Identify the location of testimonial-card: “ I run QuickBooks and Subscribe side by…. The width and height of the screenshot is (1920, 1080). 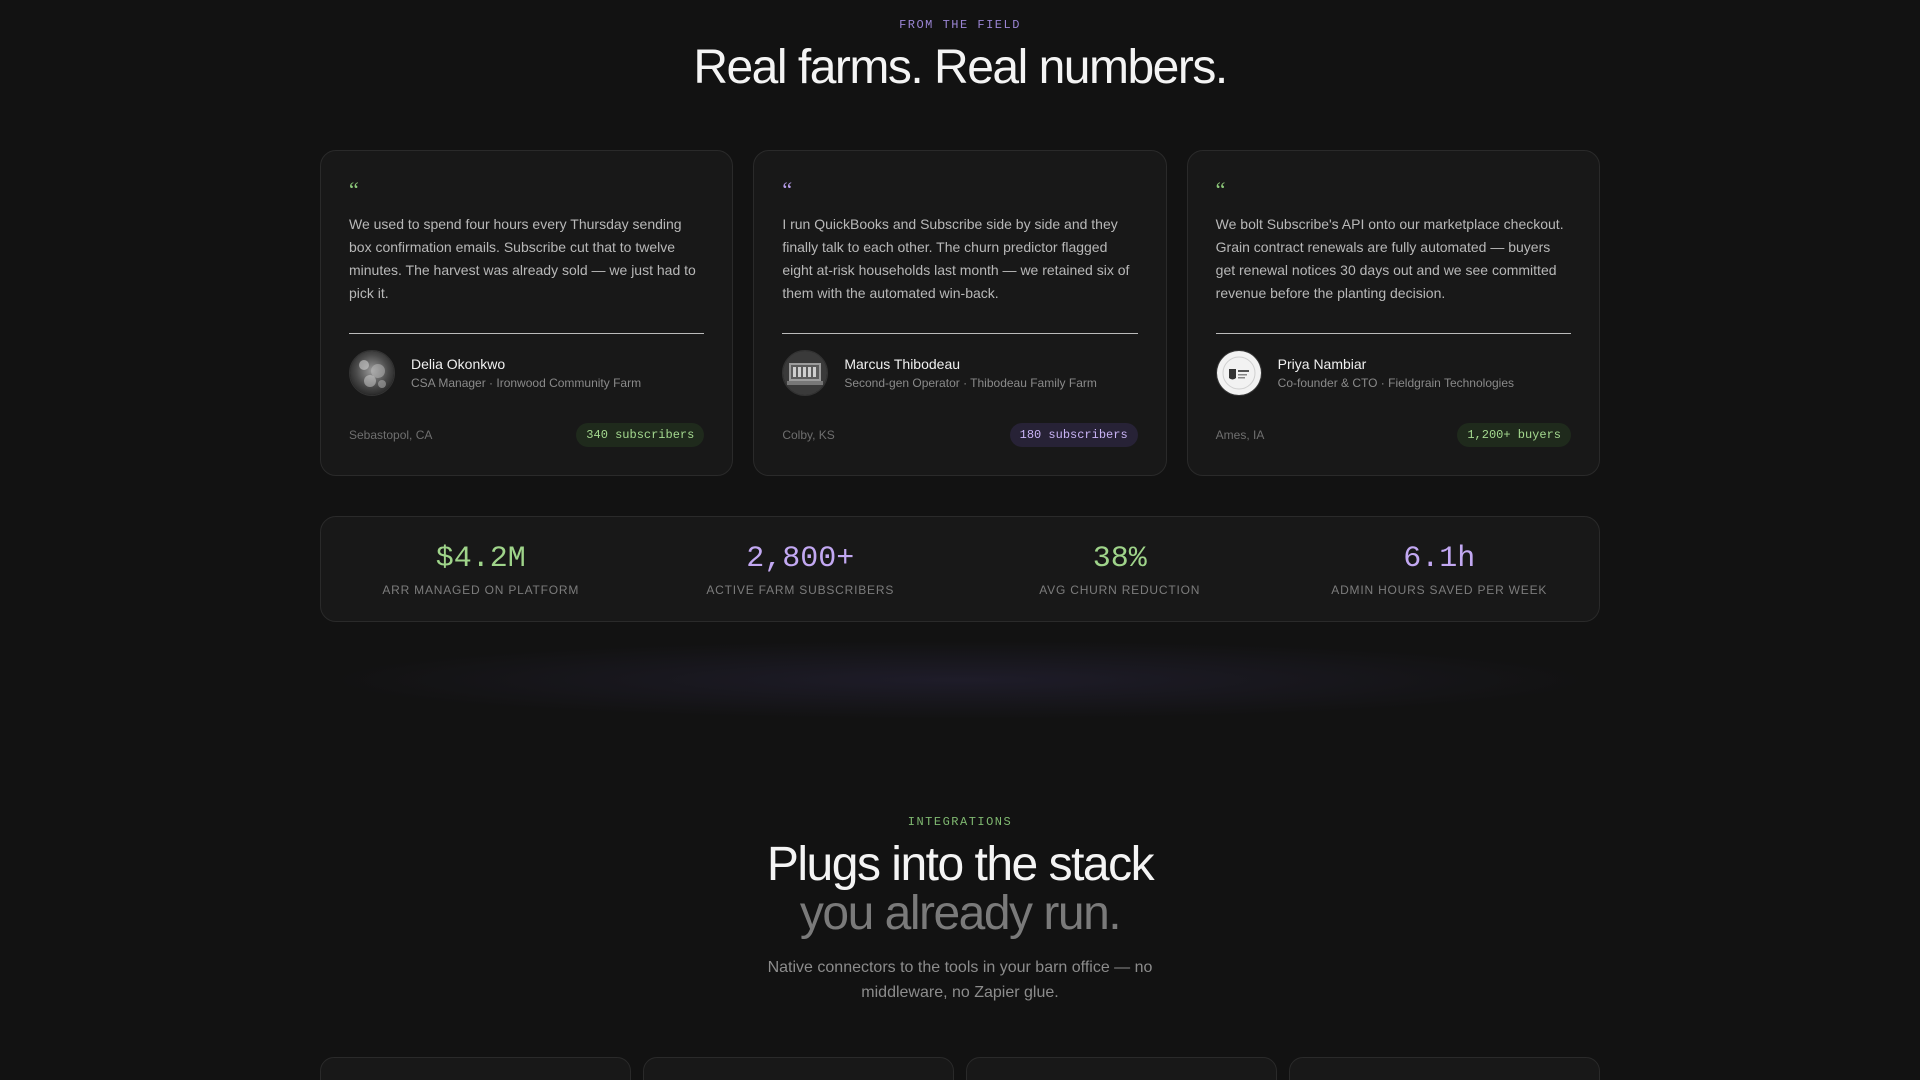
(960, 313).